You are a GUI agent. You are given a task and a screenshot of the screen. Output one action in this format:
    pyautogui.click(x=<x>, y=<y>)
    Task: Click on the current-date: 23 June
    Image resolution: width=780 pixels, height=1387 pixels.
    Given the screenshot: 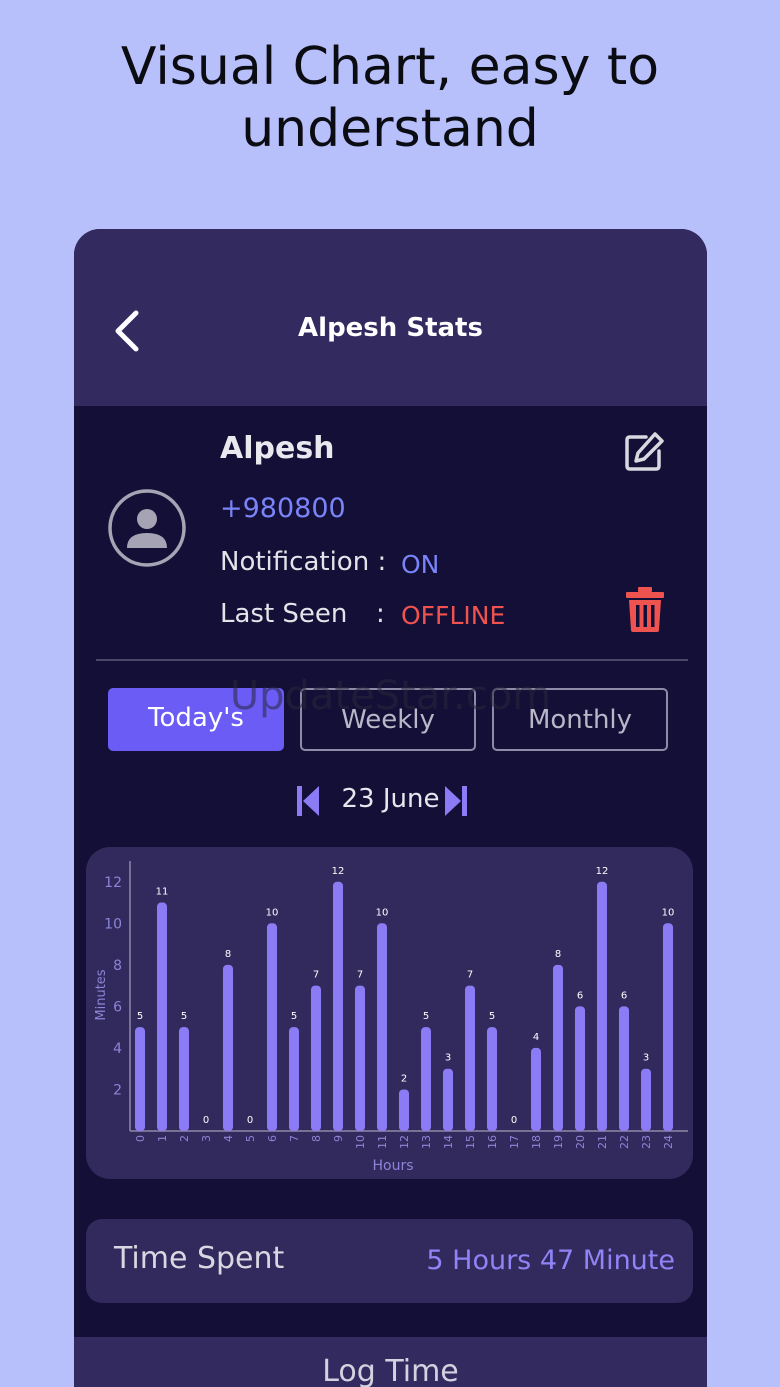 What is the action you would take?
    pyautogui.click(x=390, y=799)
    